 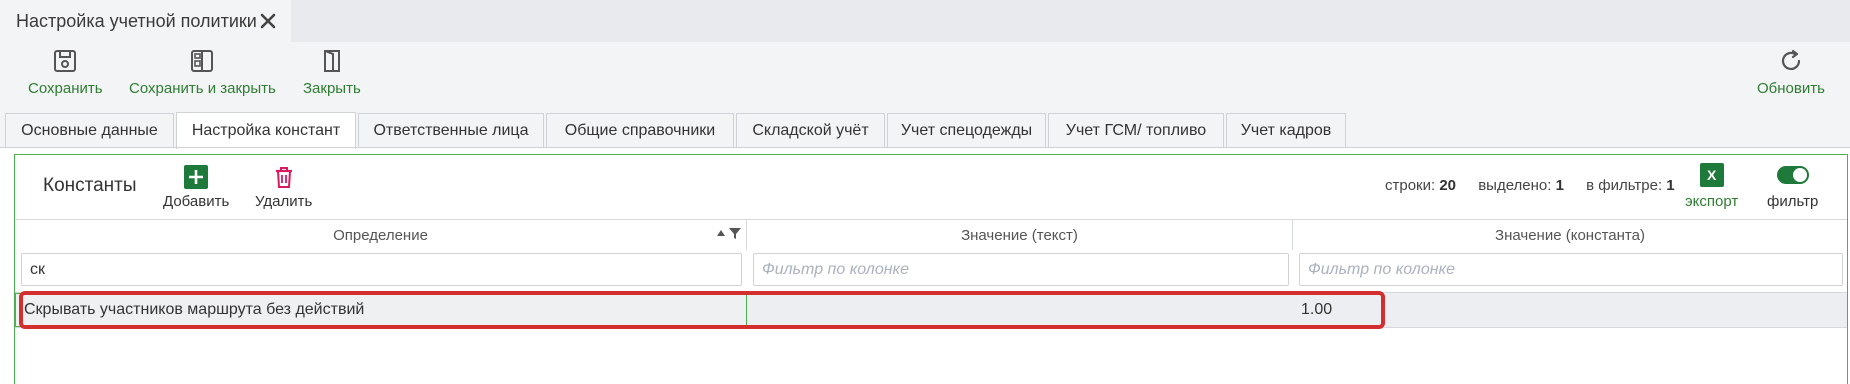 I want to click on document-tab-title: Настройка учетной политики, so click(x=136, y=20).